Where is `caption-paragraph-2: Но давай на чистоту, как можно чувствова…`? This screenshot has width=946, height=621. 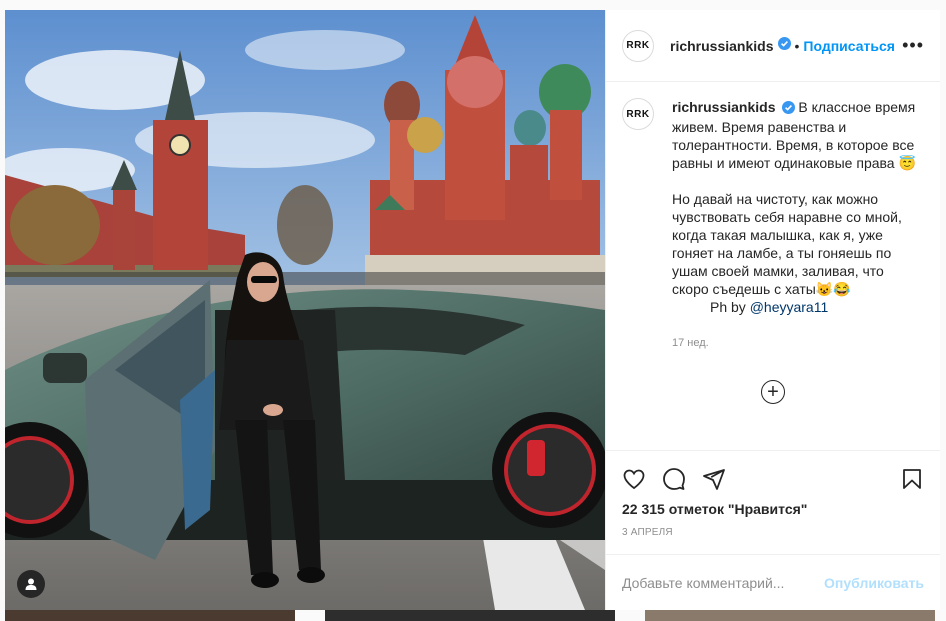 caption-paragraph-2: Но давай на чистоту, как можно чувствова… is located at coordinates (787, 244).